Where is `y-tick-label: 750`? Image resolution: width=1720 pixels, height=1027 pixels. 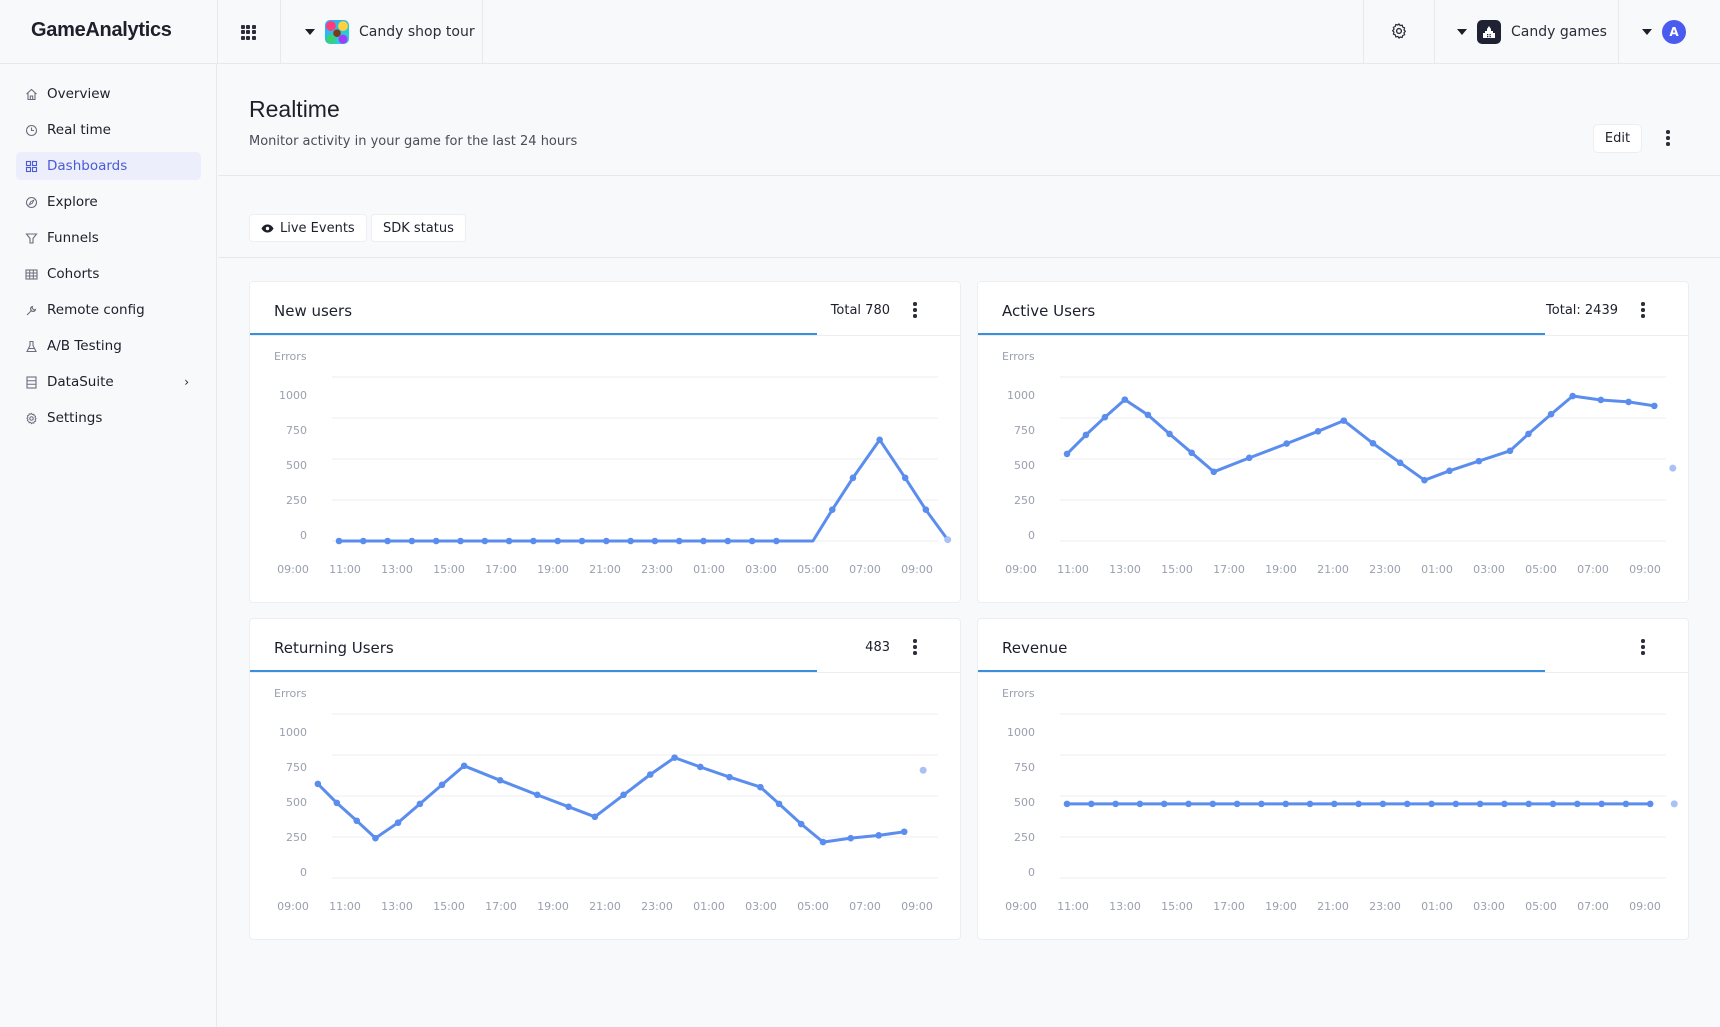
y-tick-label: 750 is located at coordinates (1024, 430).